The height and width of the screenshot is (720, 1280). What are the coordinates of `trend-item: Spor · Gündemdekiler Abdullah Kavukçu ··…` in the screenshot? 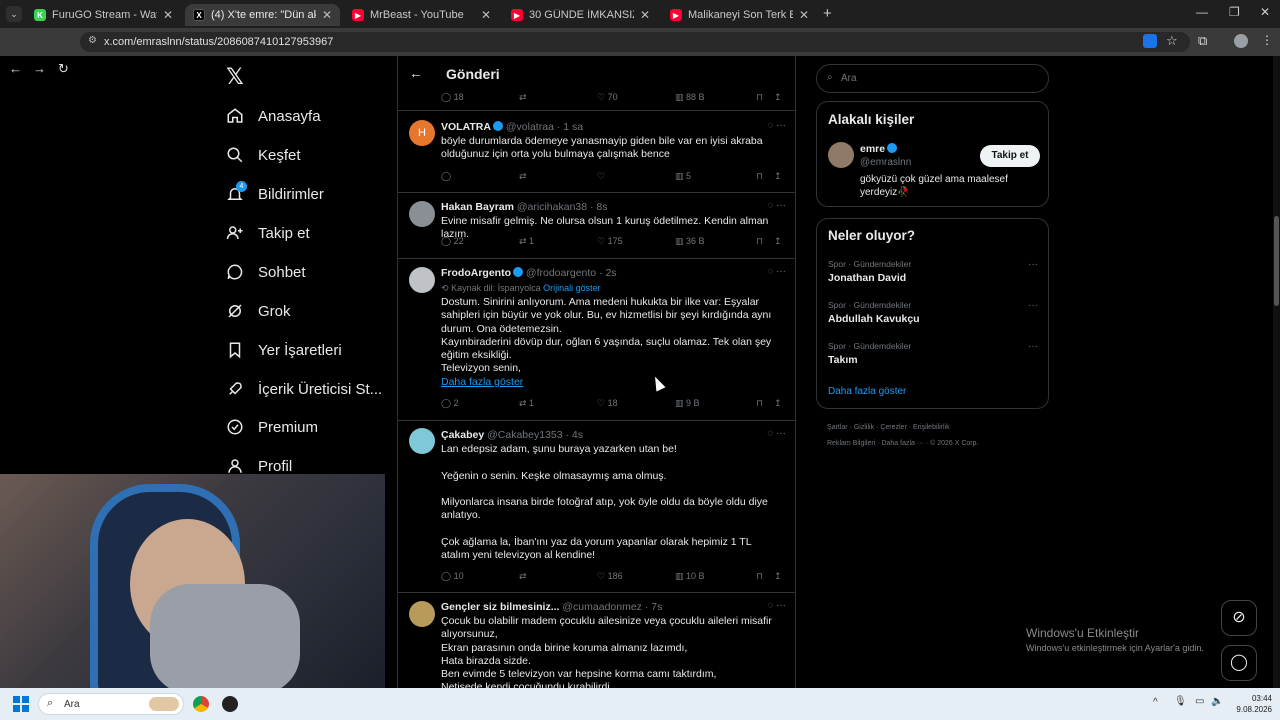 It's located at (933, 312).